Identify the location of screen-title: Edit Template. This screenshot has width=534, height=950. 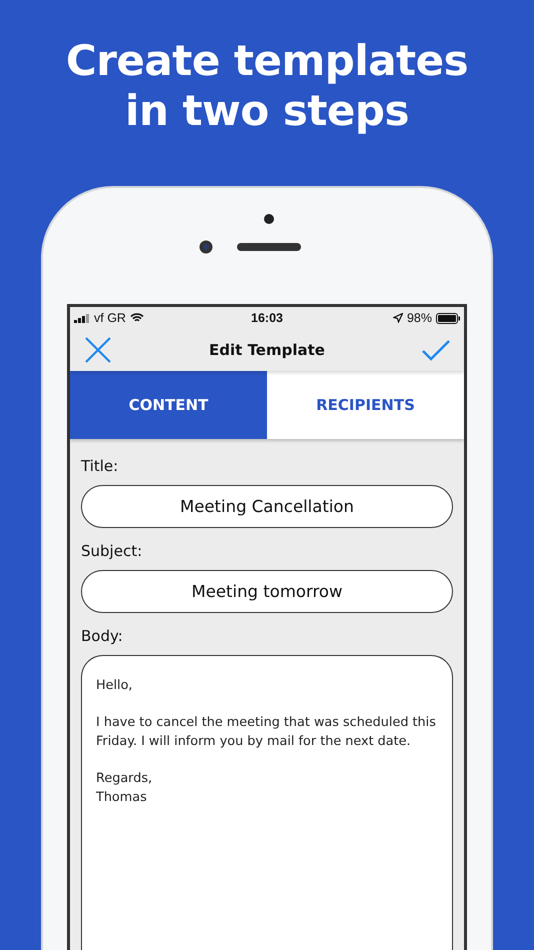
(267, 350).